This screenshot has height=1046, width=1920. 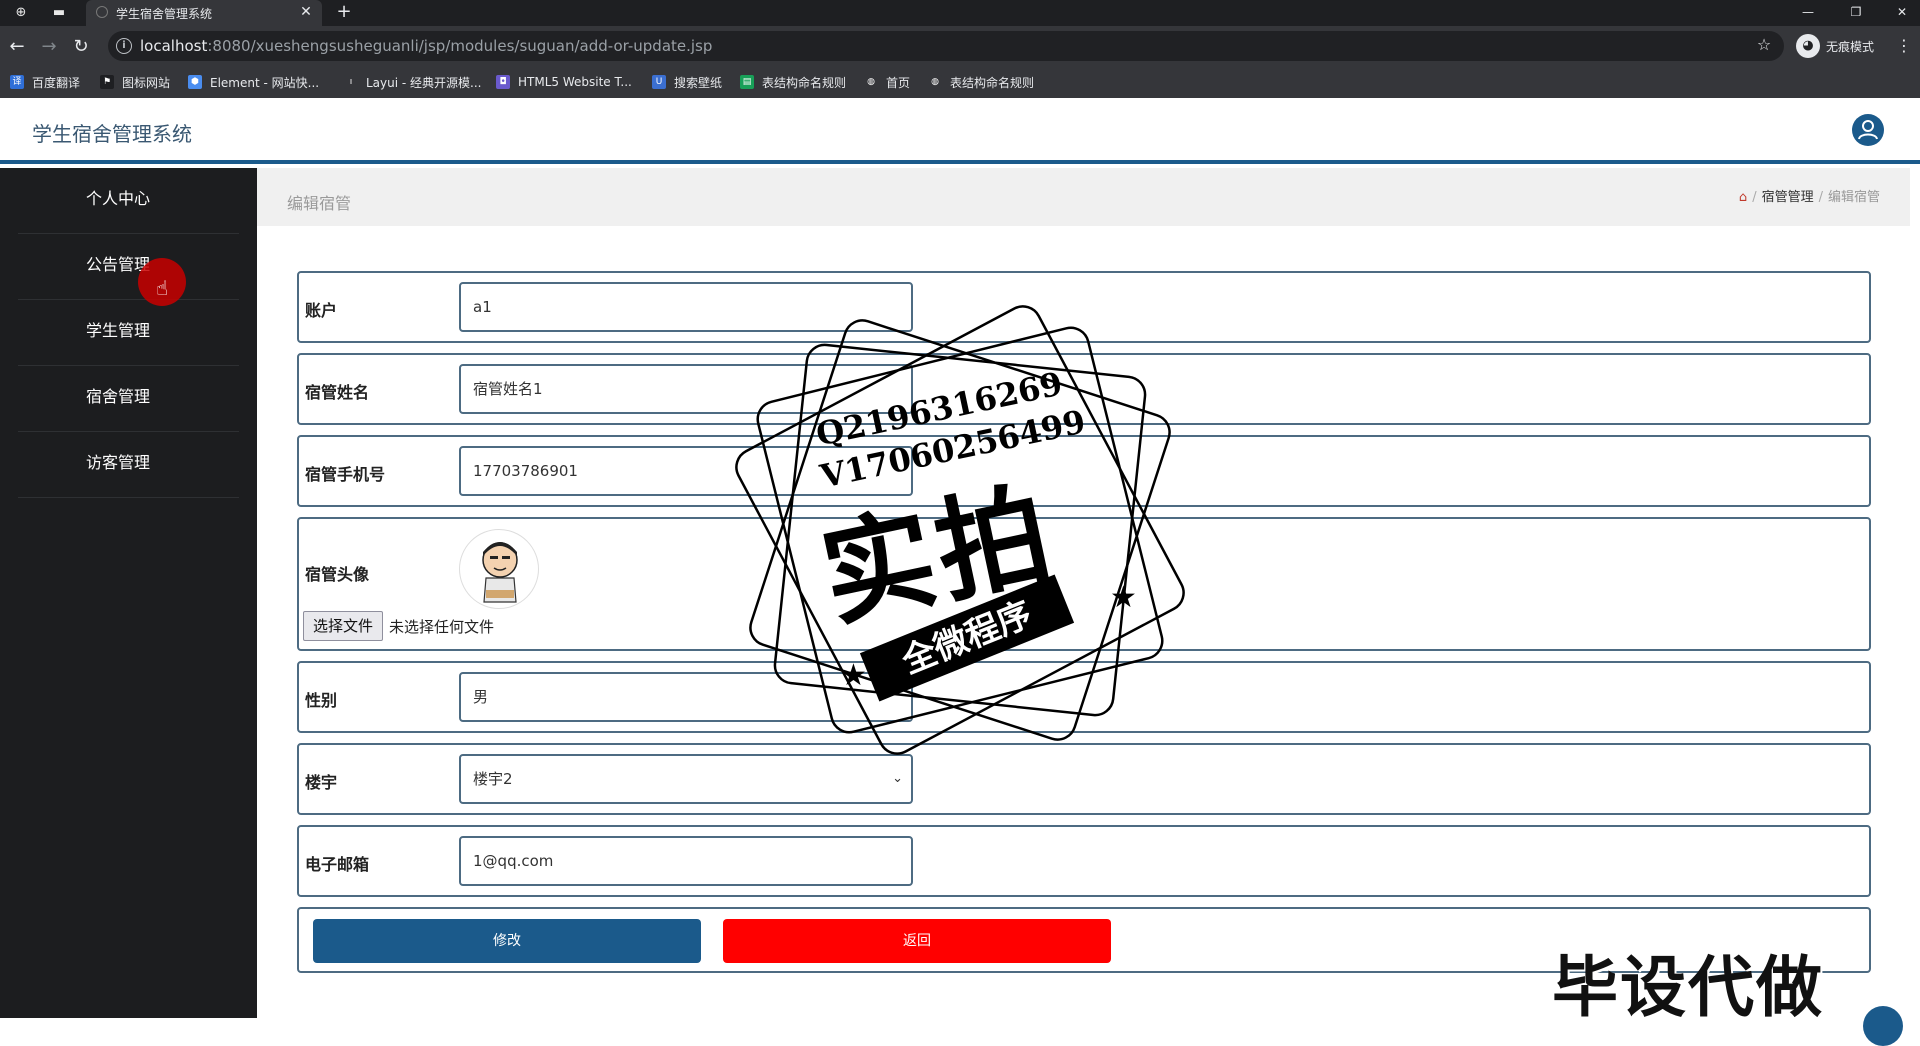 I want to click on sidebar-item-personal-center: 个人中心, so click(x=128, y=201).